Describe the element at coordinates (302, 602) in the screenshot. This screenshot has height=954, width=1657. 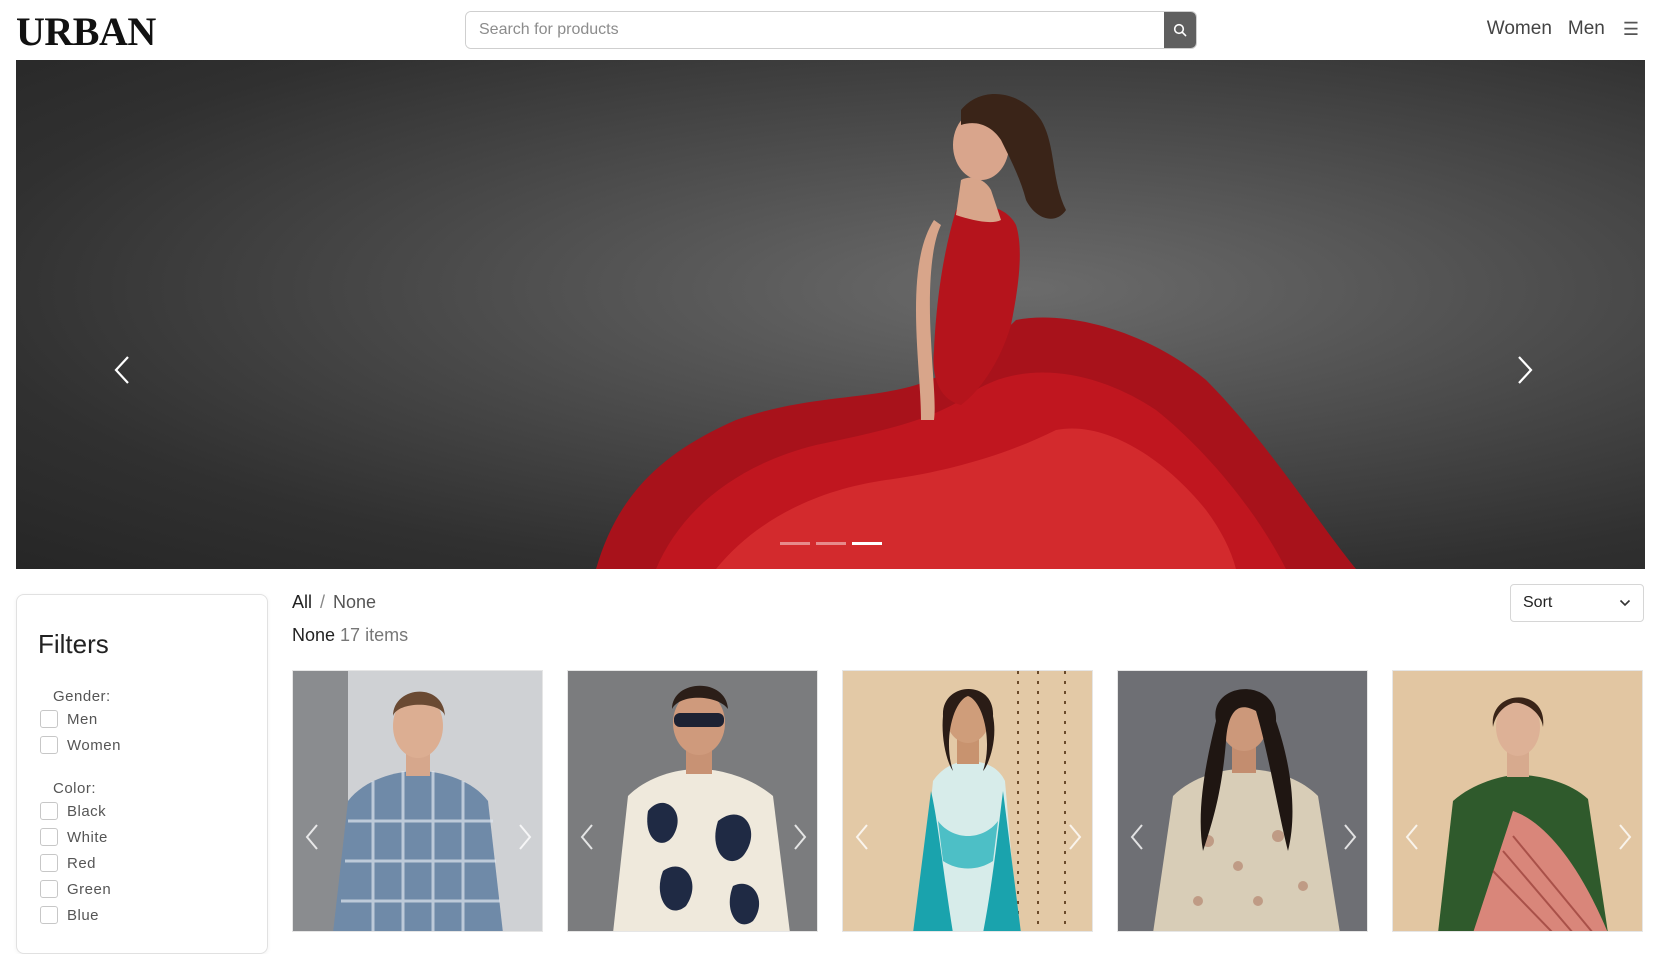
I see `breadcrumb-all: All` at that location.